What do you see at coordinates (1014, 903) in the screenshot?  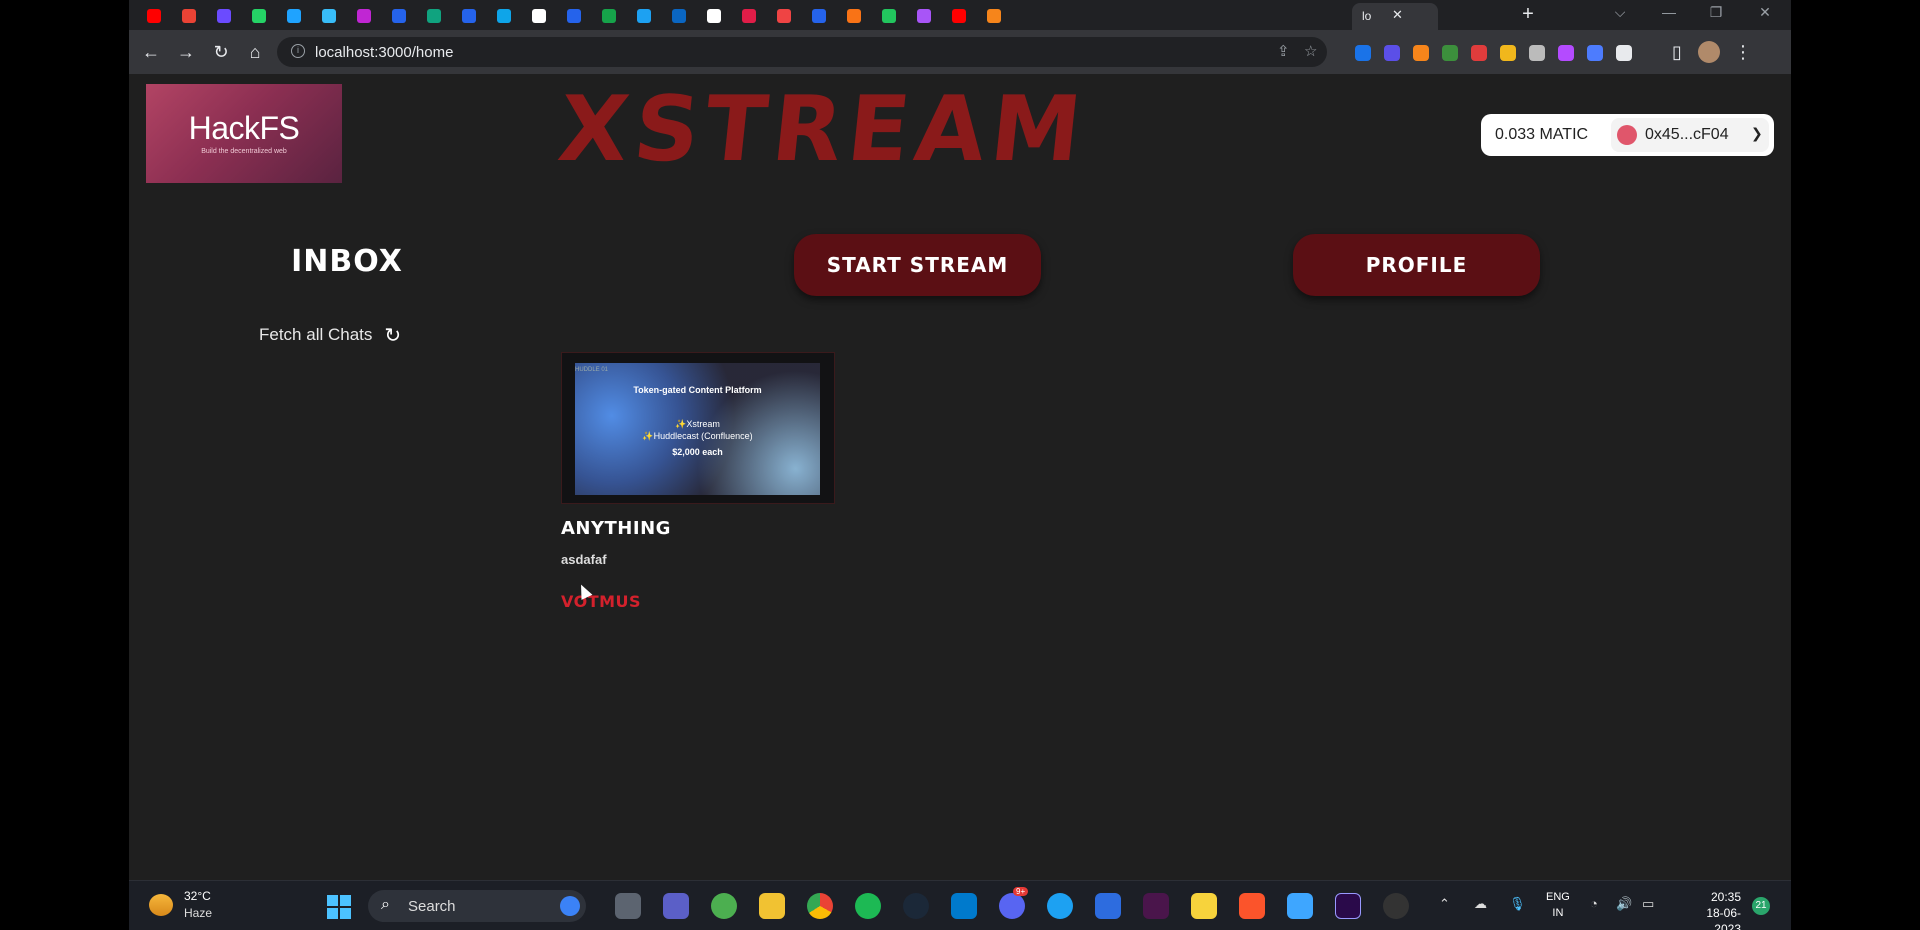 I see `discord-icon: 9+` at bounding box center [1014, 903].